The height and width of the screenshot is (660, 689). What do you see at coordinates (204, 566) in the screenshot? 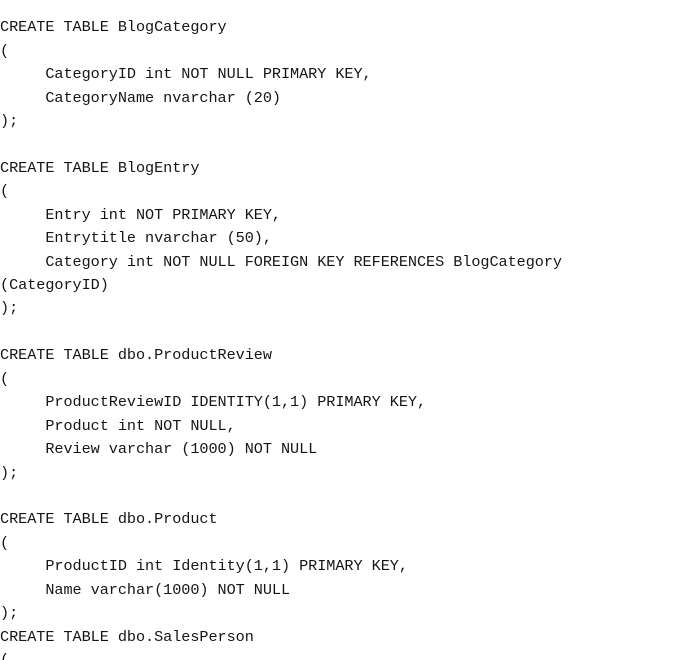
I see `code-line: ProductID int Identity(1,1) PRIMARY KEY,` at bounding box center [204, 566].